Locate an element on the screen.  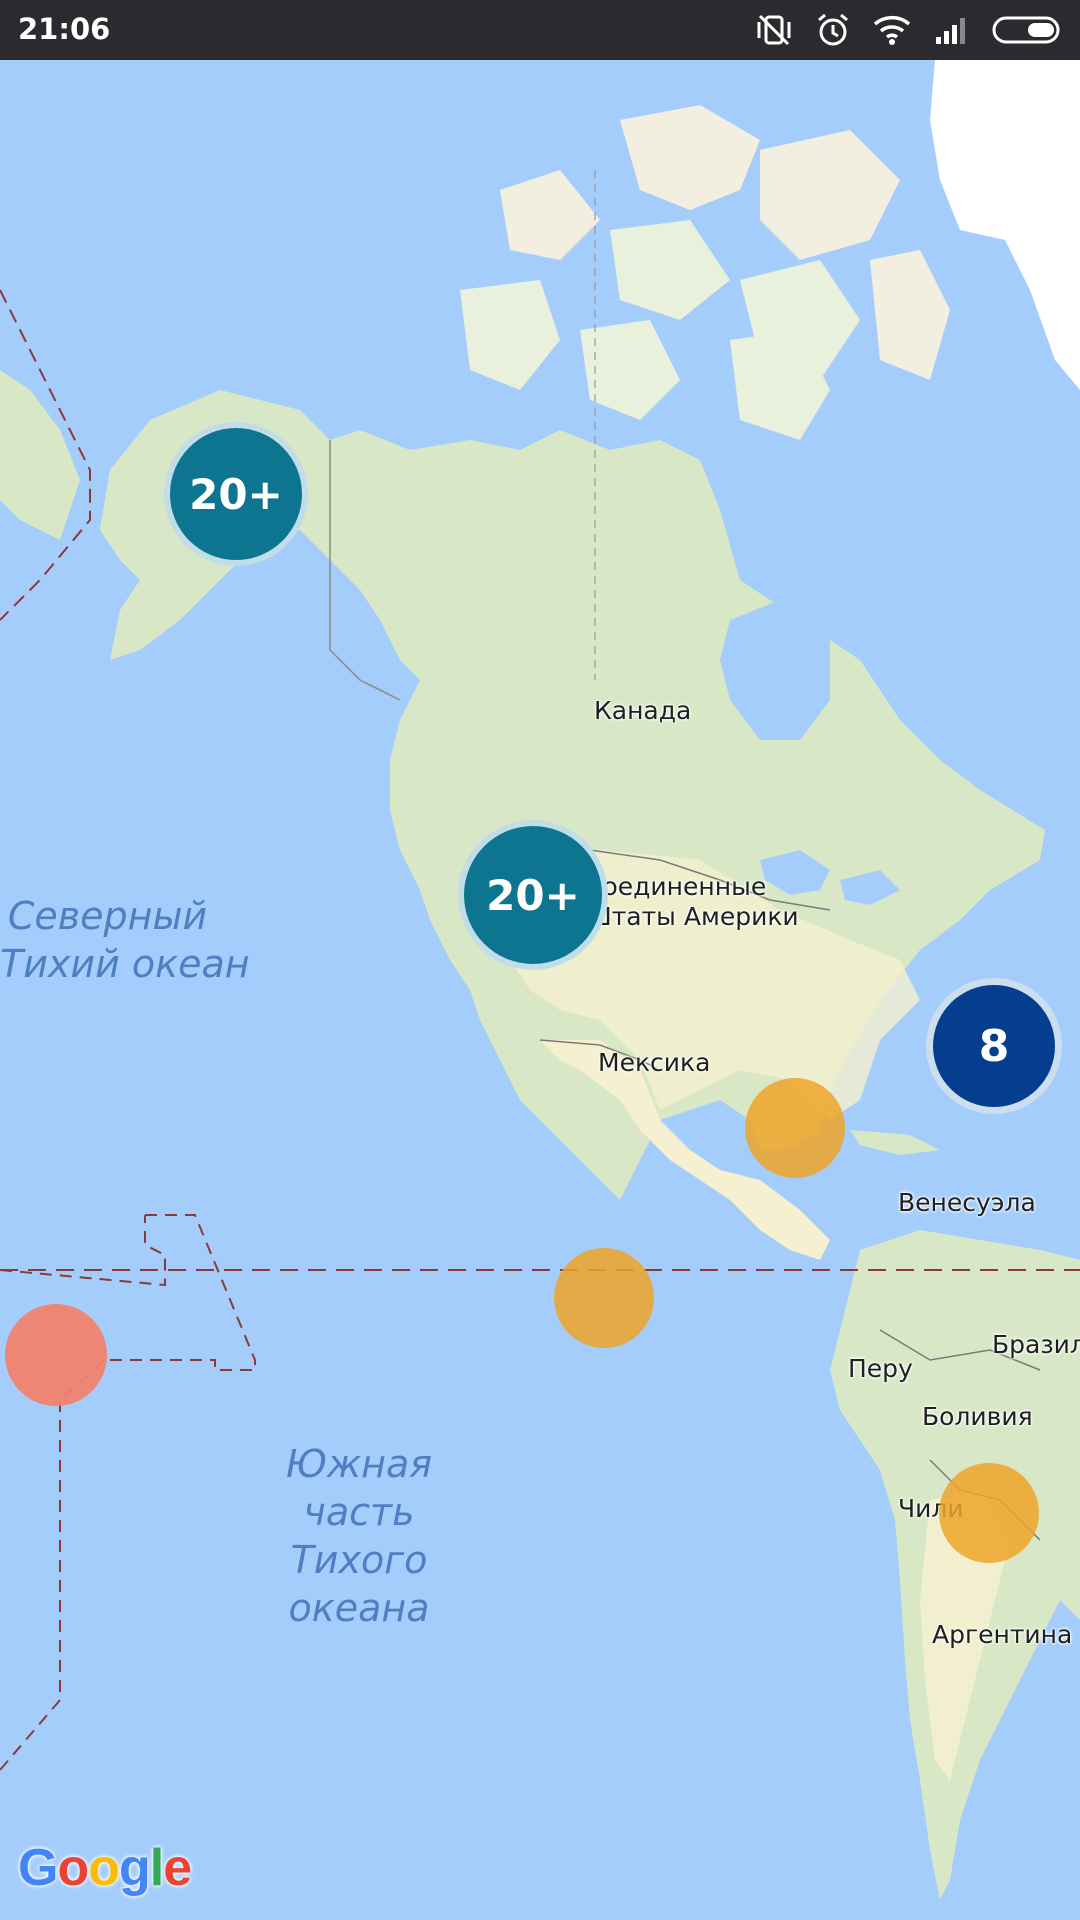
cluster-marker-us-west: 20+ is located at coordinates (533, 895).